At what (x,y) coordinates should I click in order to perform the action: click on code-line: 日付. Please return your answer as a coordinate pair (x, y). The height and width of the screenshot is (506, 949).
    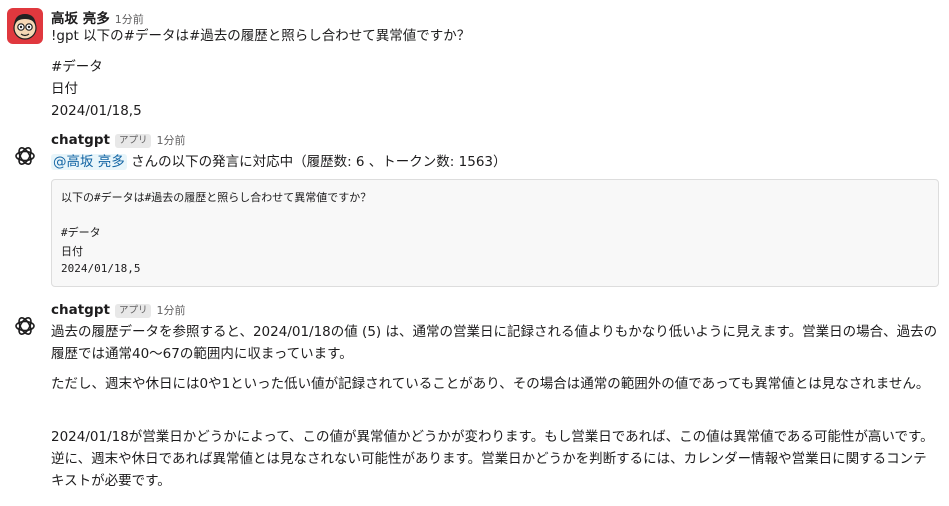
    Looking at the image, I should click on (72, 251).